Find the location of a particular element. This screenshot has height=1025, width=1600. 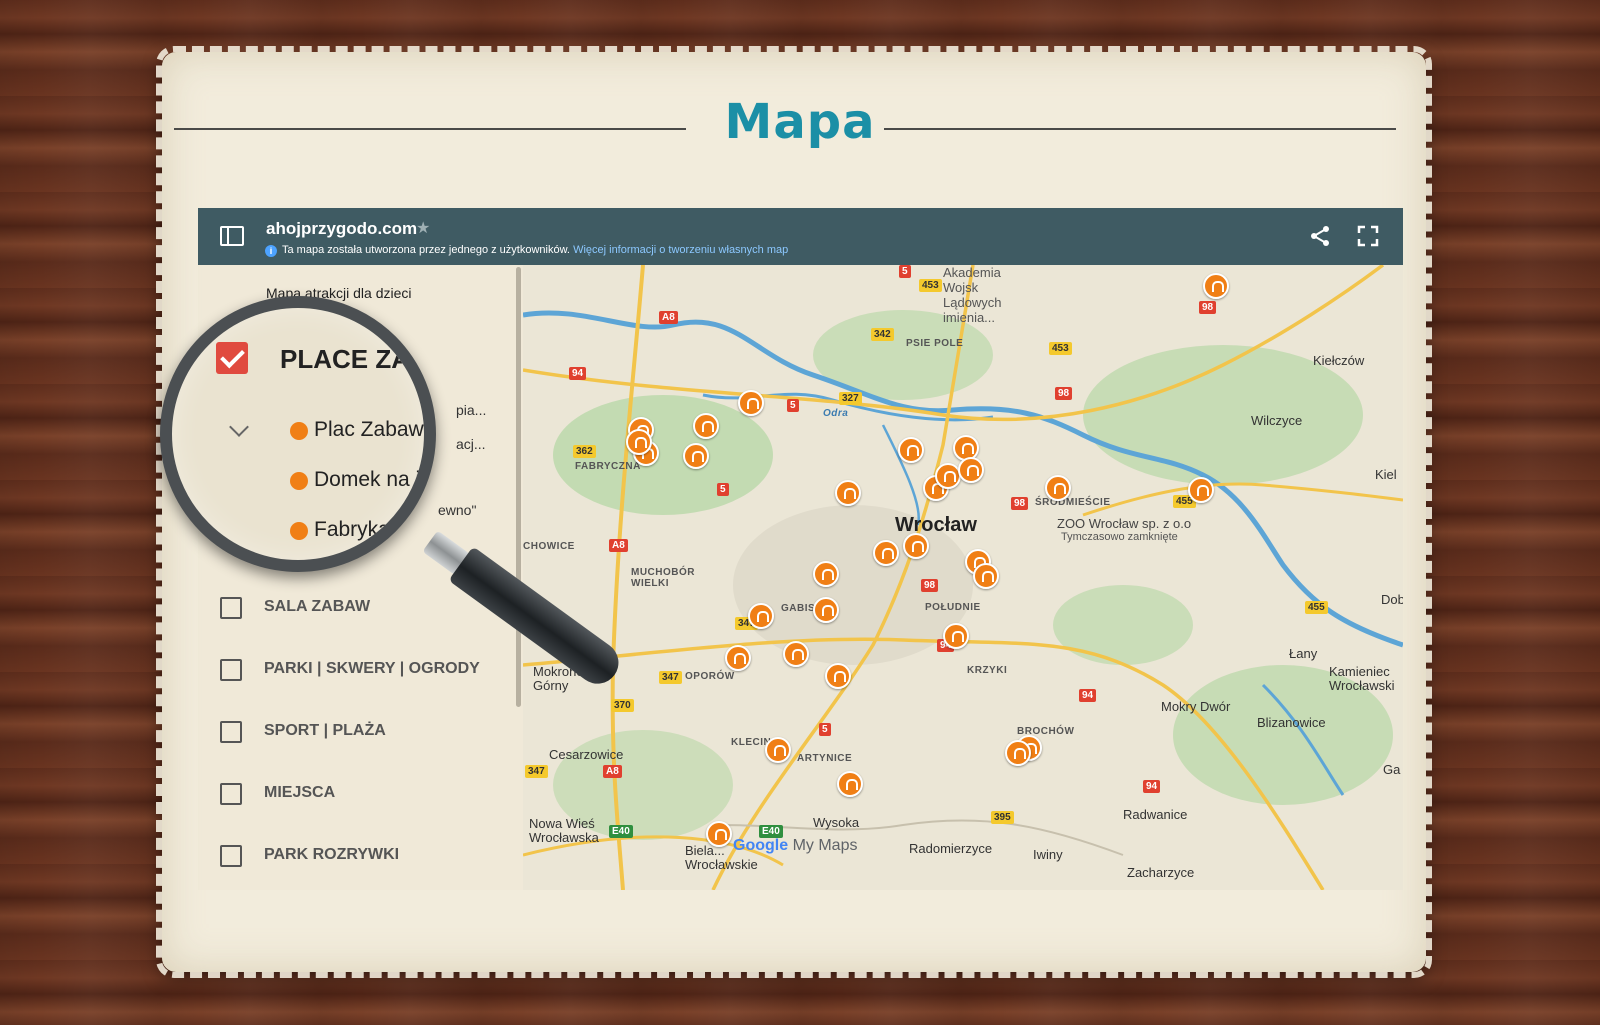

map-label: Cesarzowice is located at coordinates (586, 754).